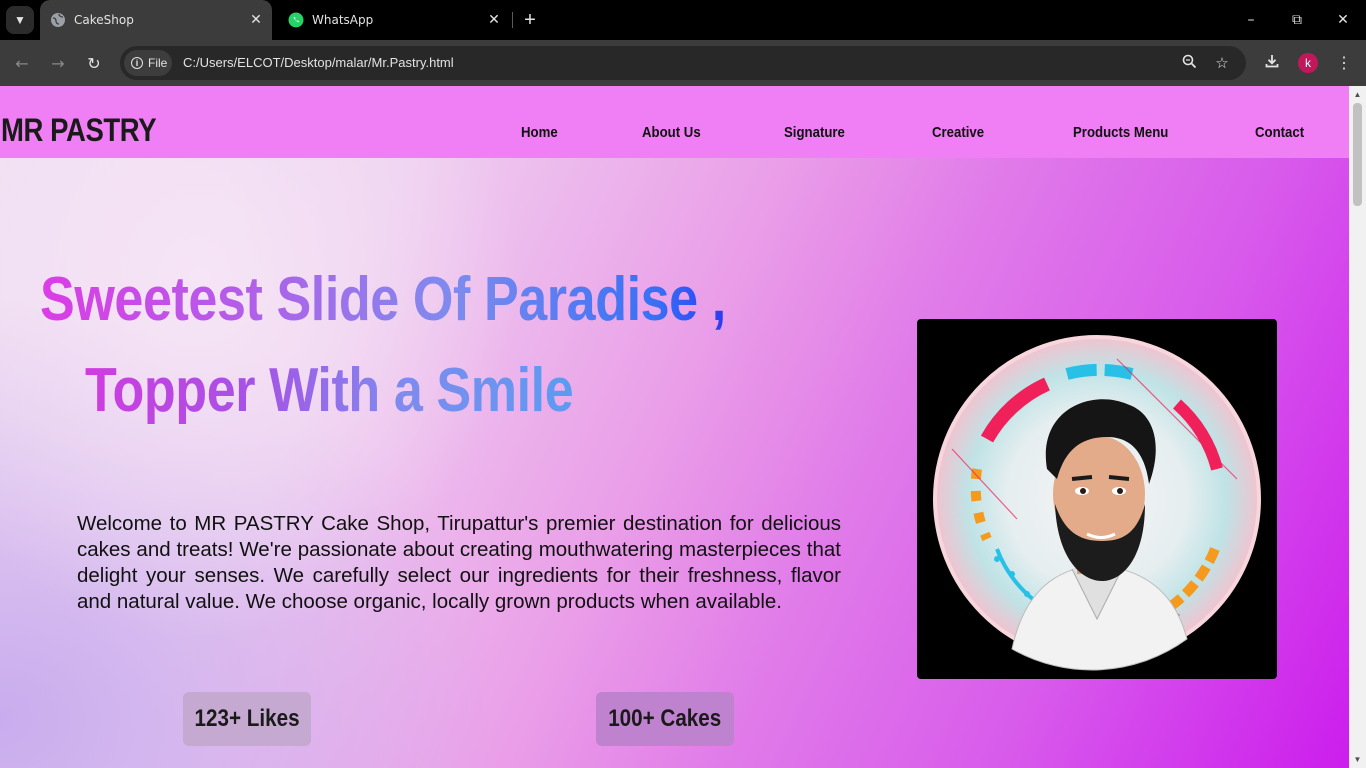  I want to click on minimize-icon: –, so click(1251, 20).